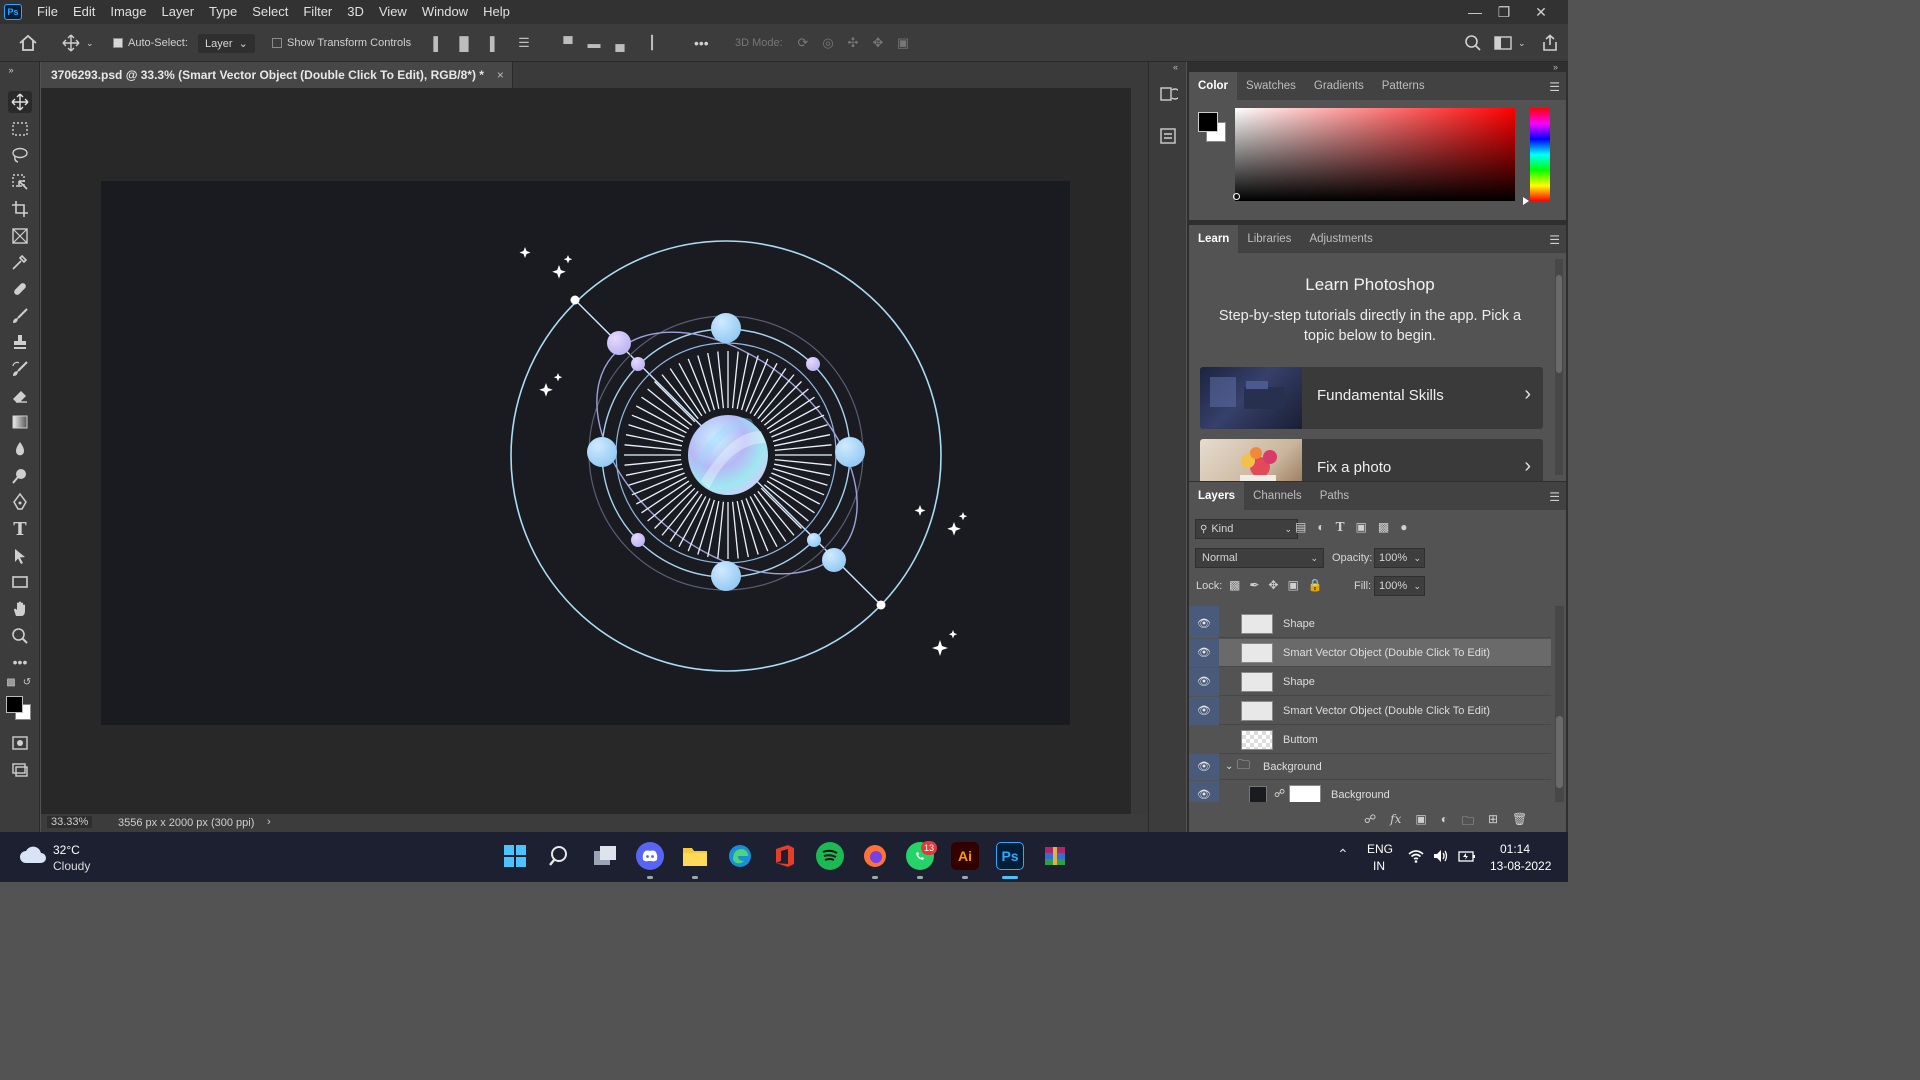  I want to click on restore-icon: ❐, so click(1504, 12).